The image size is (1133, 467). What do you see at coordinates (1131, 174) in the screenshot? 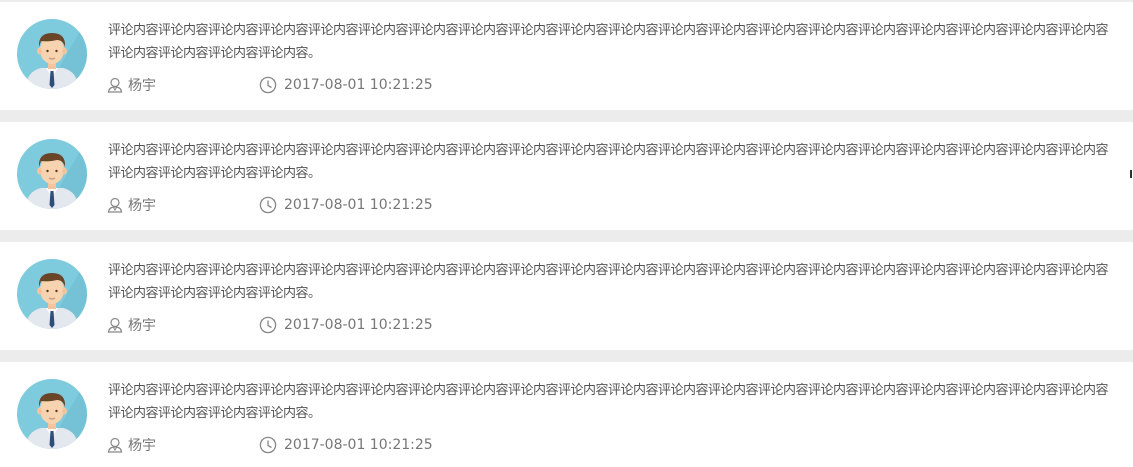
I see `text-cursor` at bounding box center [1131, 174].